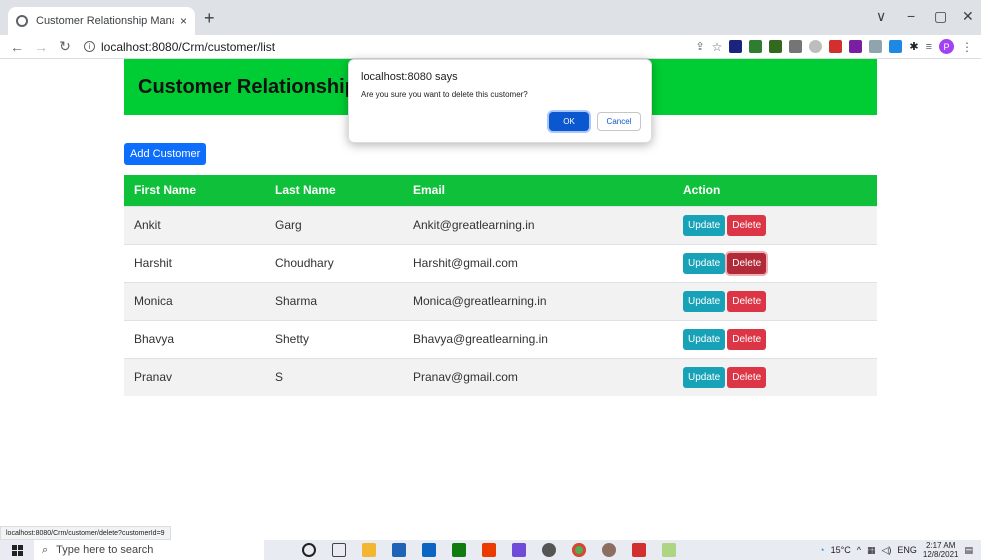  What do you see at coordinates (429, 550) in the screenshot?
I see `mail-icon` at bounding box center [429, 550].